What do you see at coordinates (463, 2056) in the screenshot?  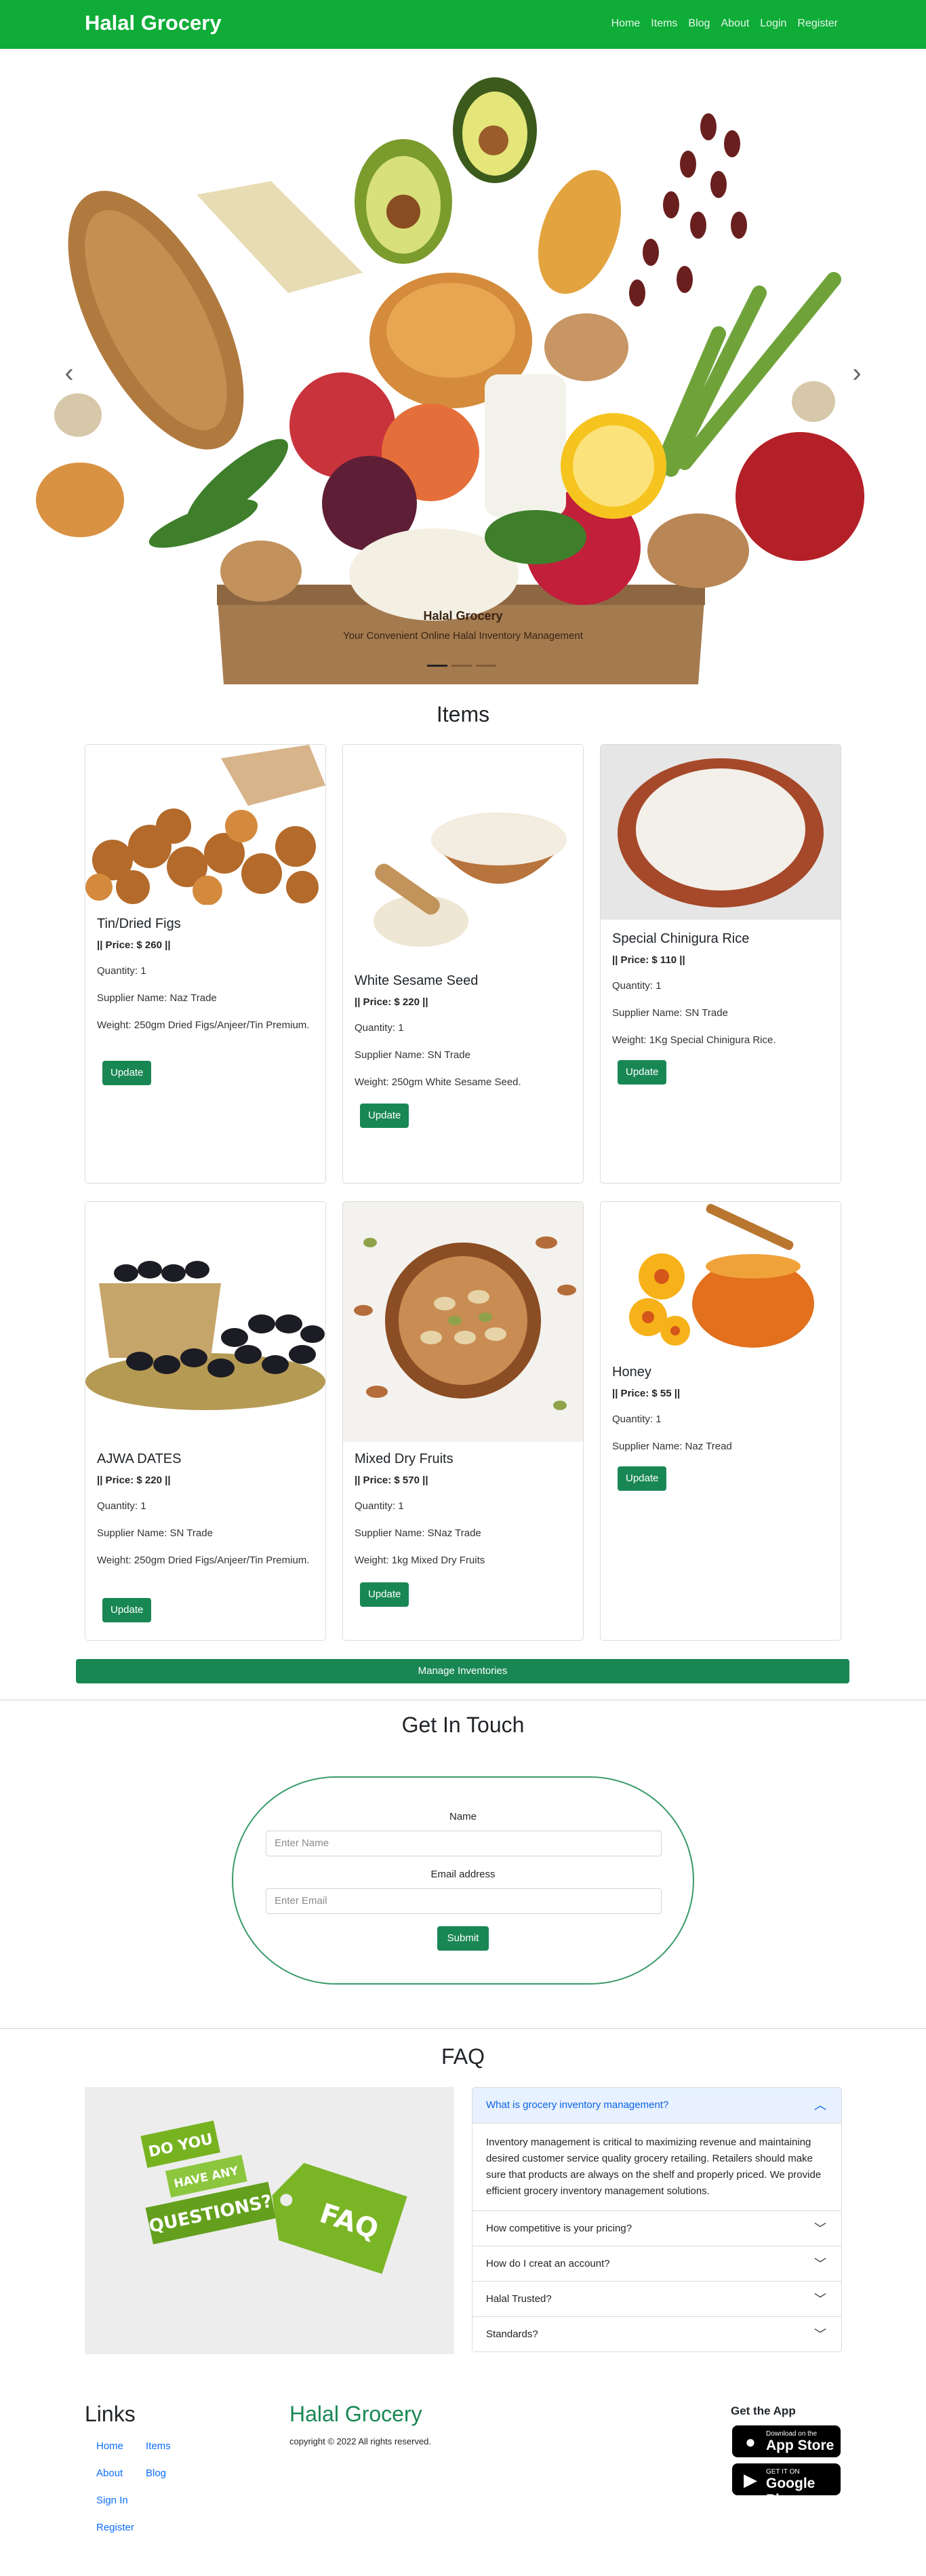 I see `faq-title: FAQ` at bounding box center [463, 2056].